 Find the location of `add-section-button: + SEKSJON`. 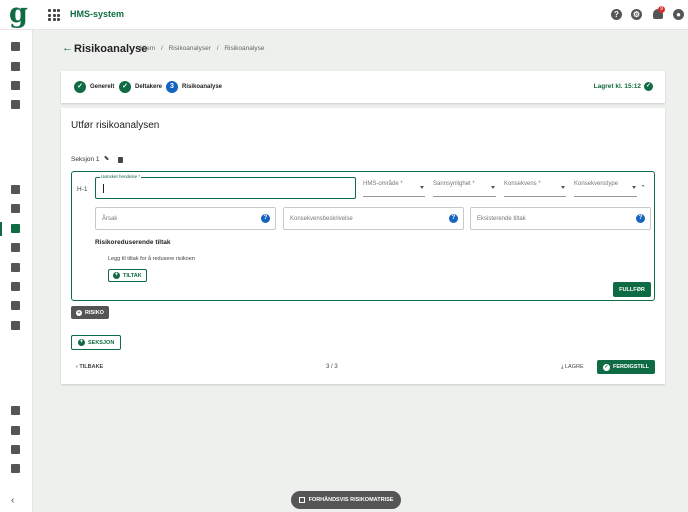

add-section-button: + SEKSJON is located at coordinates (96, 342).